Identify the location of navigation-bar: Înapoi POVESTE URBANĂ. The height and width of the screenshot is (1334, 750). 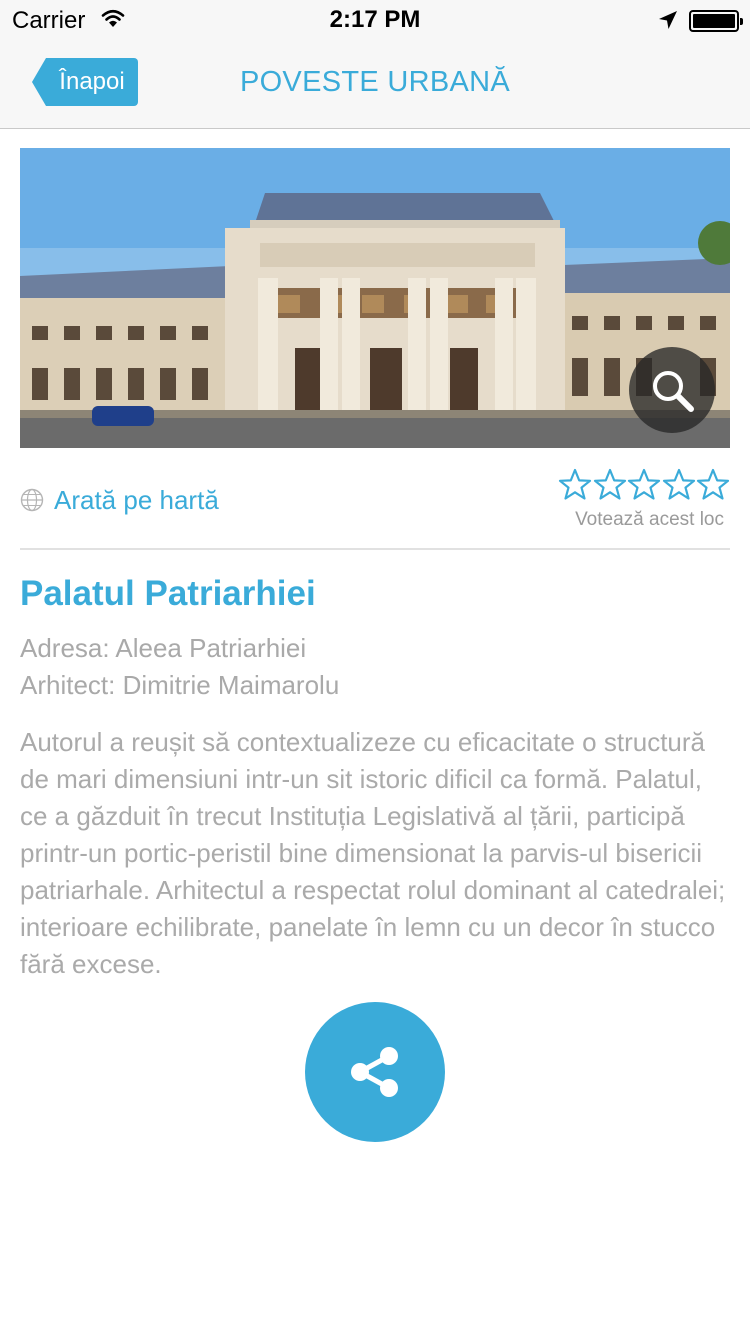
(375, 84).